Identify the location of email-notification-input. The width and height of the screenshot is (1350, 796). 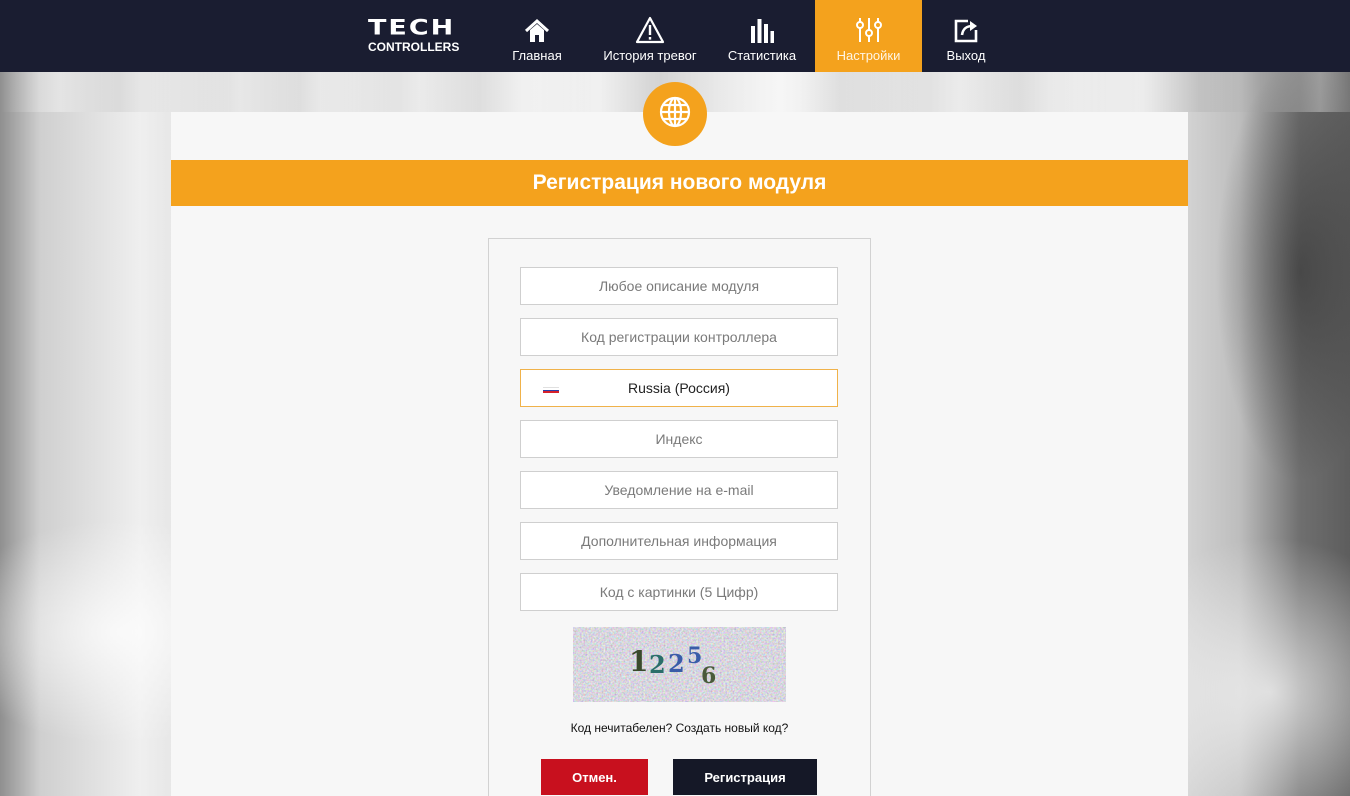
(679, 490).